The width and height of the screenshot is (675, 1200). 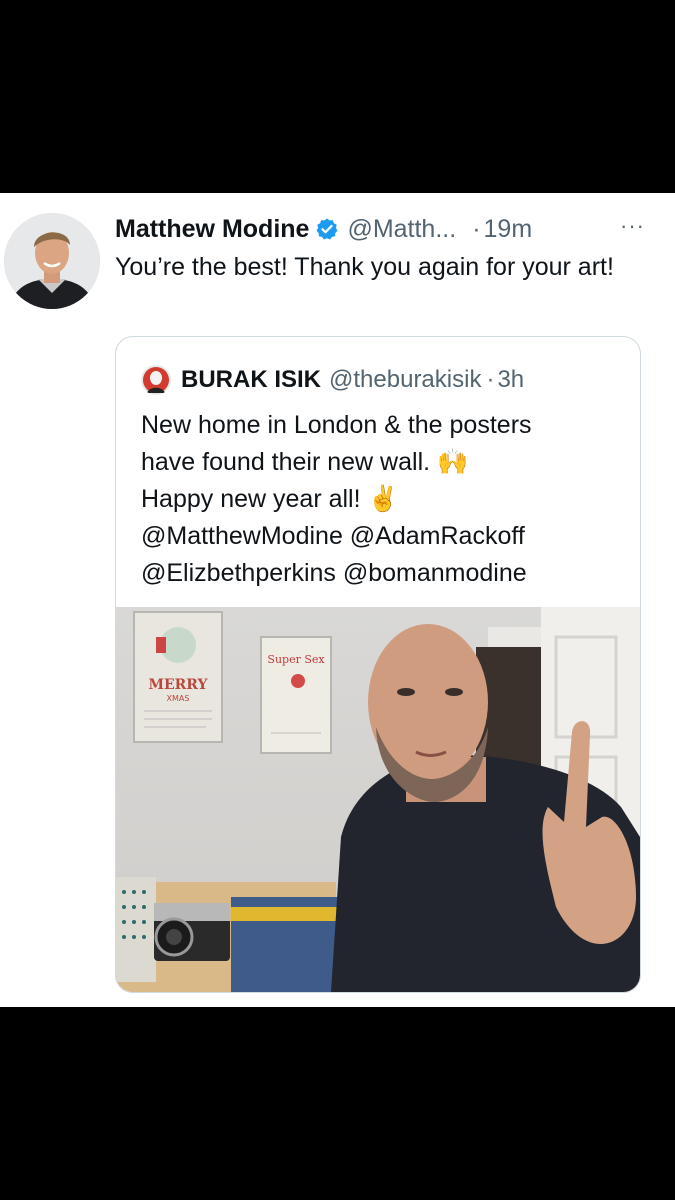 What do you see at coordinates (327, 229) in the screenshot?
I see `verified-badge-icon` at bounding box center [327, 229].